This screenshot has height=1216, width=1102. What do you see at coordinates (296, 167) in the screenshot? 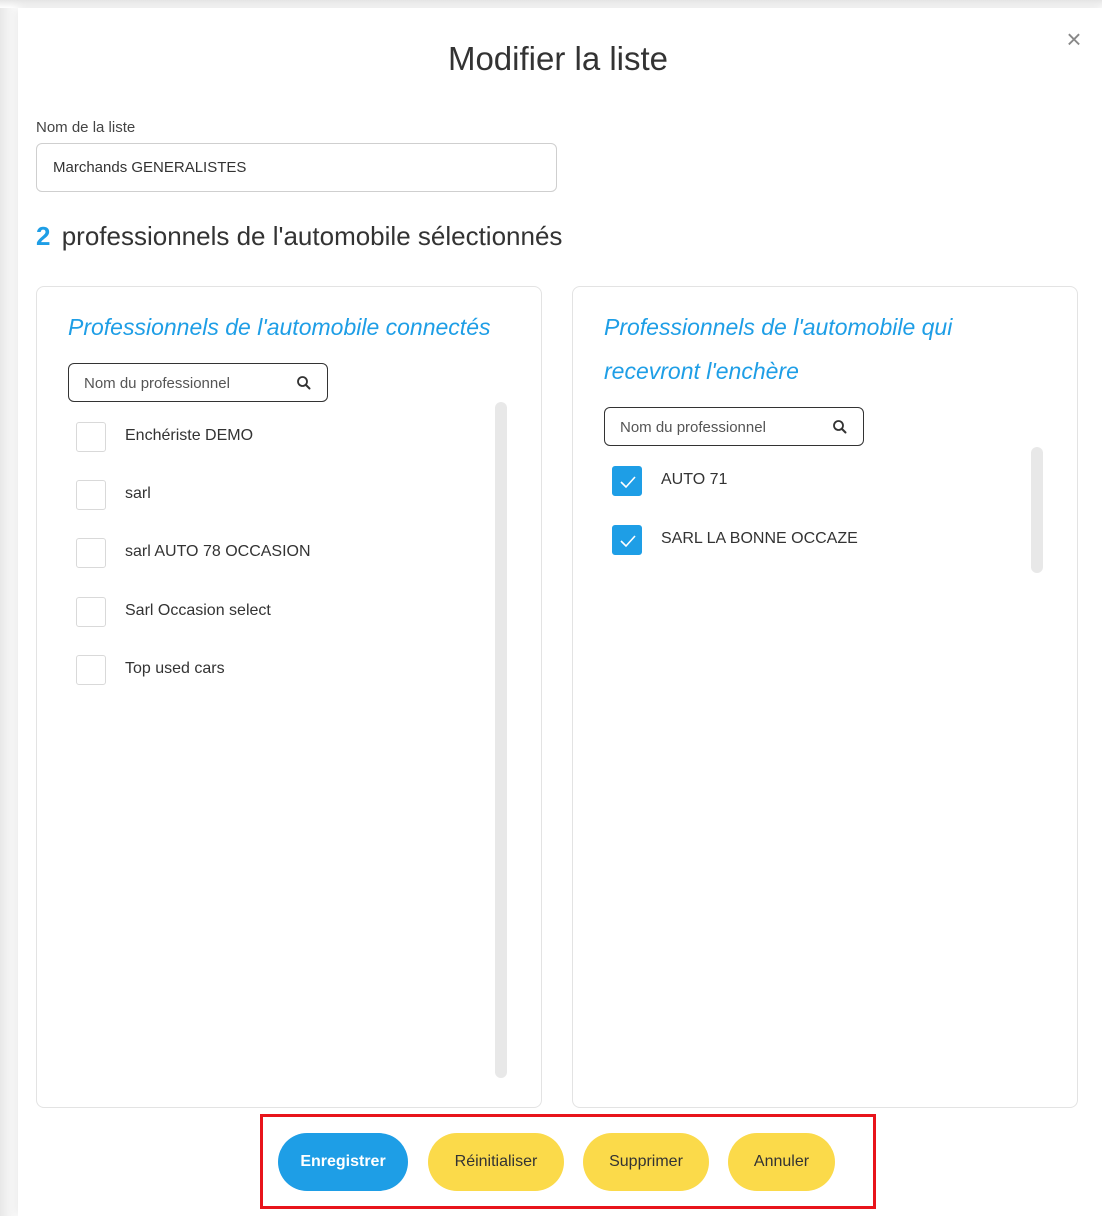
I see `list-name-input` at bounding box center [296, 167].